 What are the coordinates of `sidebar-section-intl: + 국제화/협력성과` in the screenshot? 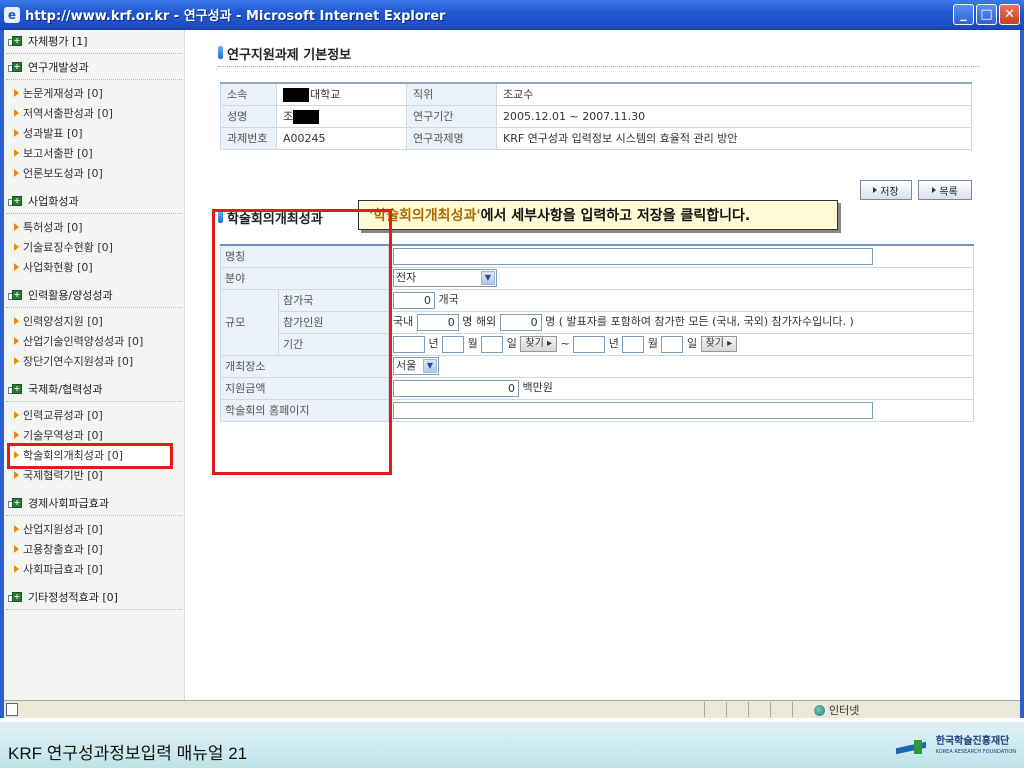 It's located at (94, 390).